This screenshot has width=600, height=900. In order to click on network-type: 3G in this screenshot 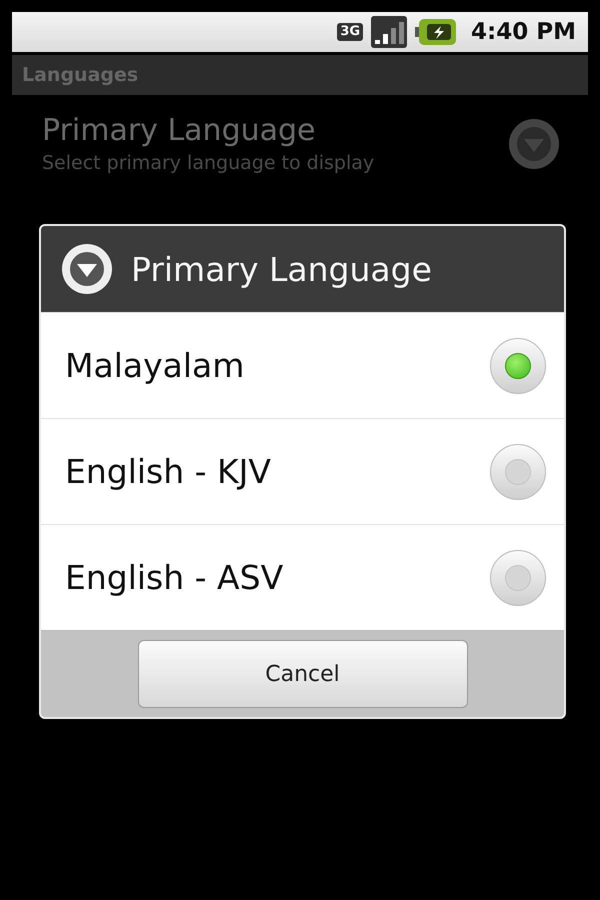, I will do `click(350, 32)`.